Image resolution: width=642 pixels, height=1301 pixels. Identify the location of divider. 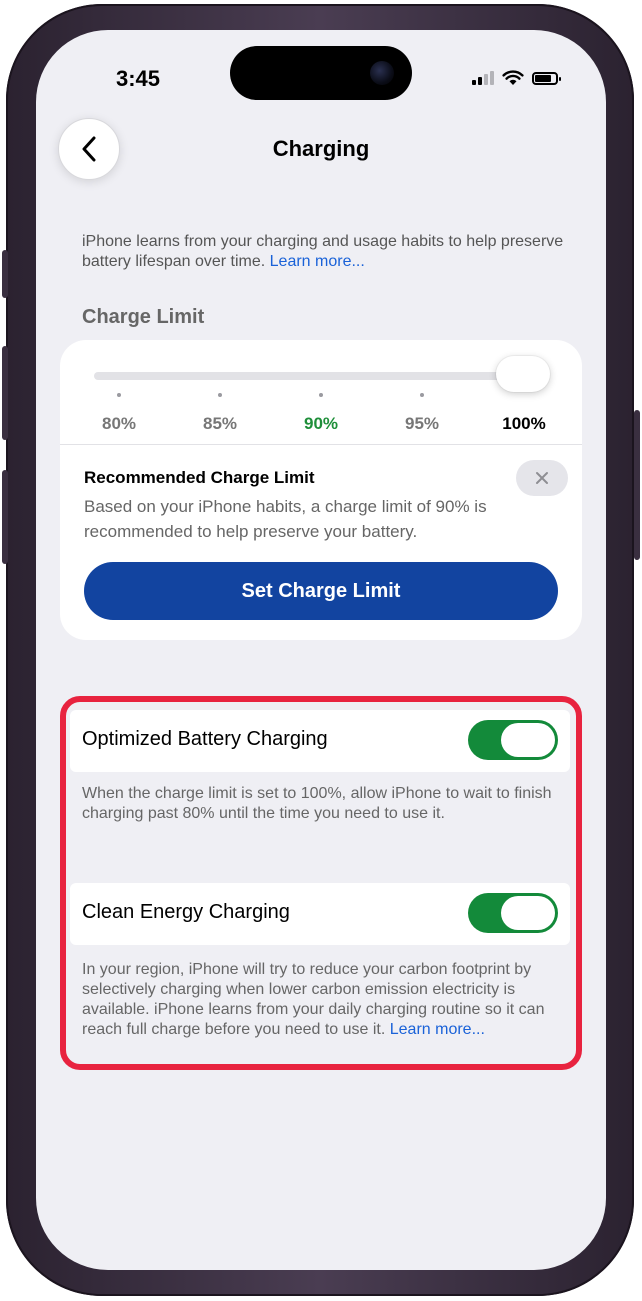
(321, 444).